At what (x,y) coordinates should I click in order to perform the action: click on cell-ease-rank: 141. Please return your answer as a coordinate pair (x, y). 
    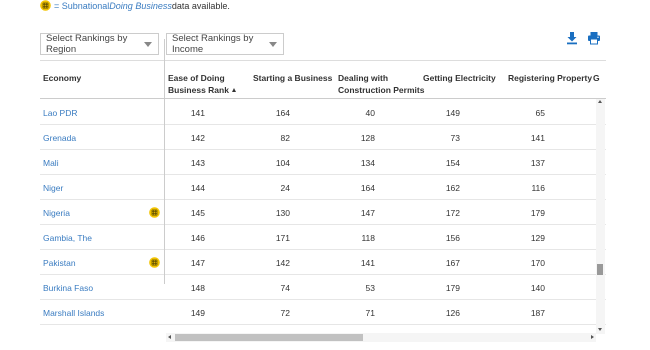
    Looking at the image, I should click on (197, 113).